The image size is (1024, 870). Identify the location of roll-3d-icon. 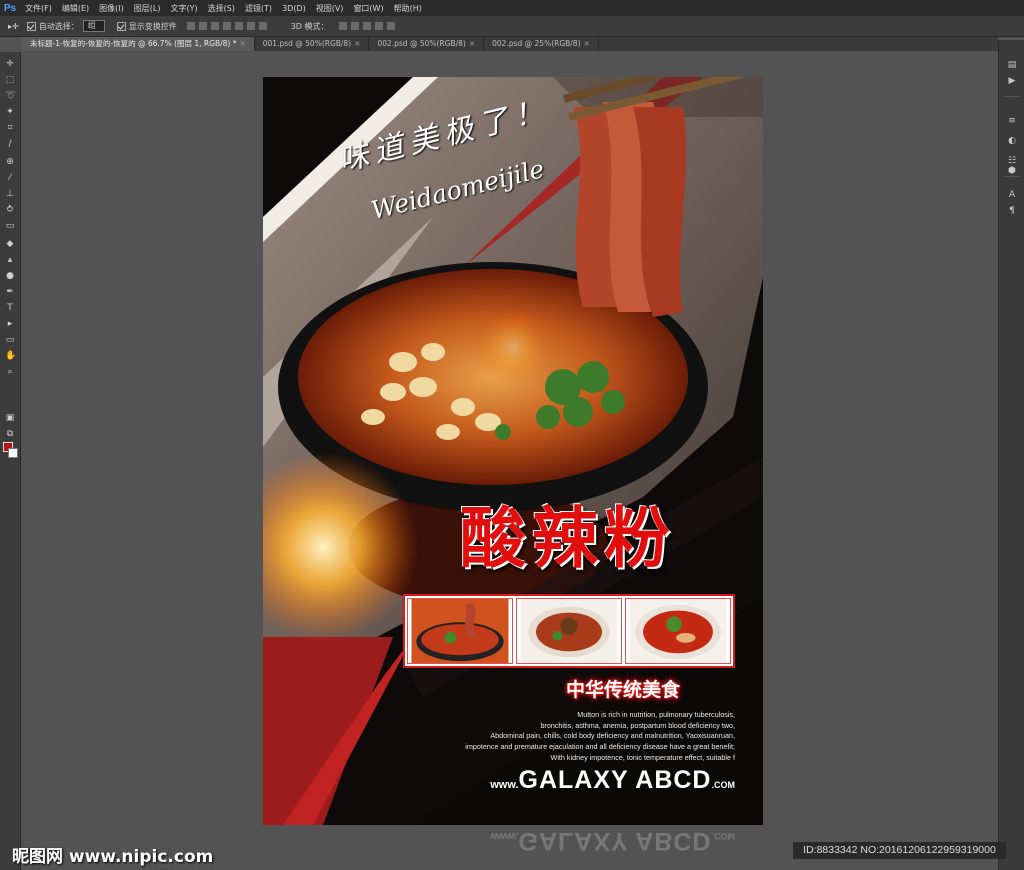
(354, 26).